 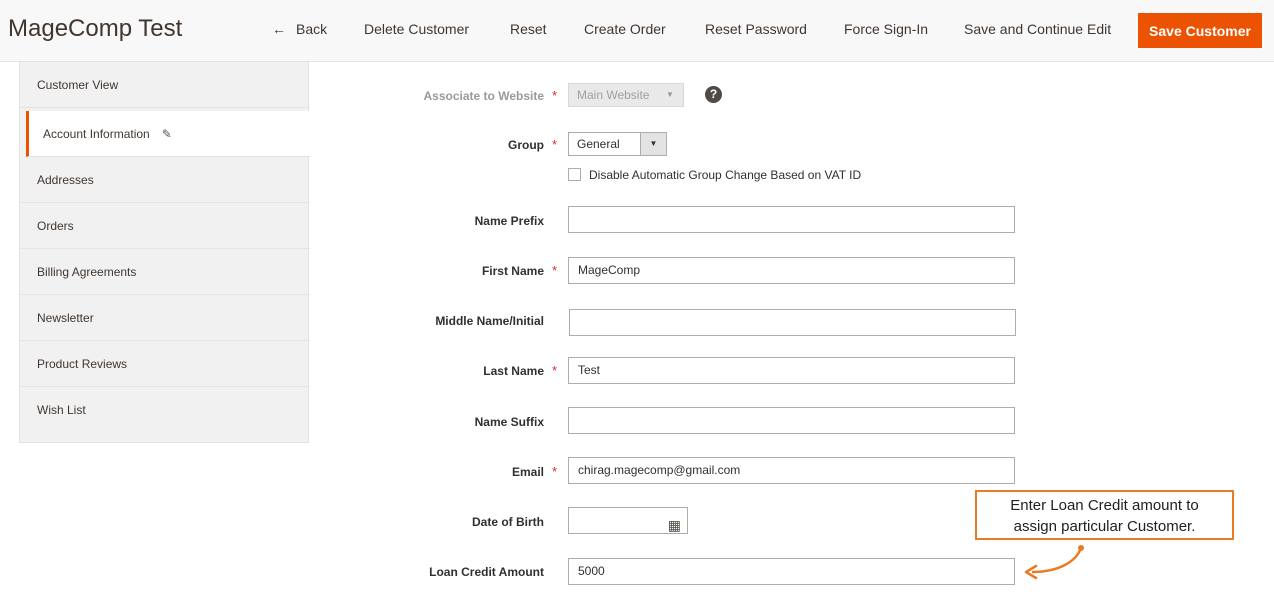 What do you see at coordinates (628, 520) in the screenshot?
I see `dob-input: ▦` at bounding box center [628, 520].